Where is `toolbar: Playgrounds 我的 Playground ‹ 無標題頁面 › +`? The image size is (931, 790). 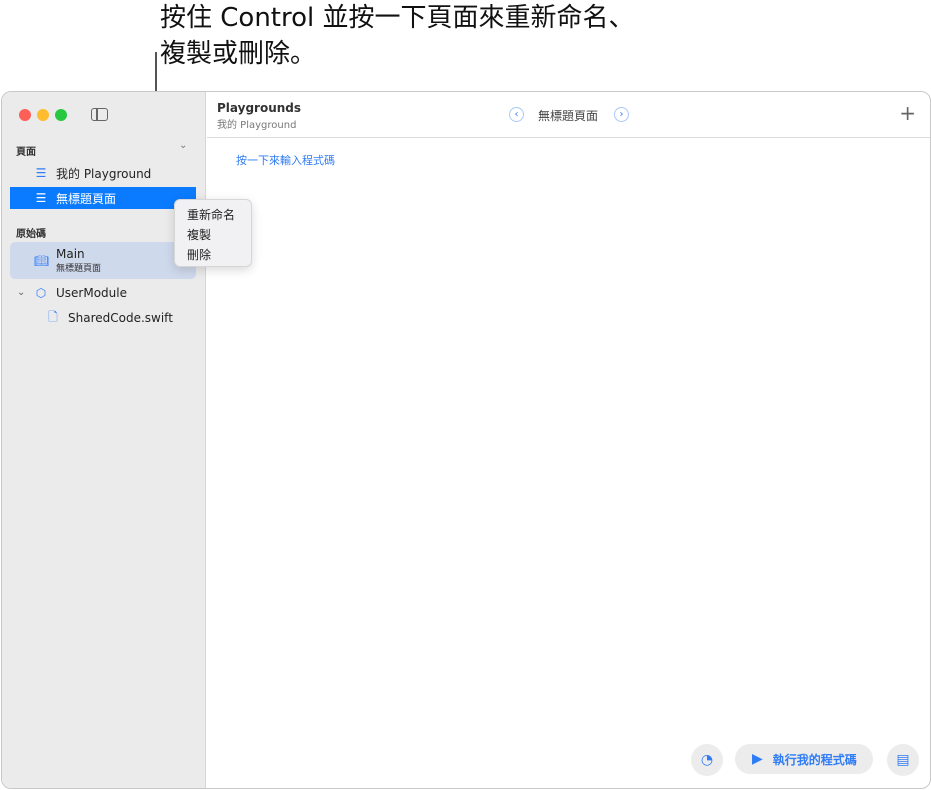 toolbar: Playgrounds 我的 Playground ‹ 無標題頁面 › + is located at coordinates (568, 115).